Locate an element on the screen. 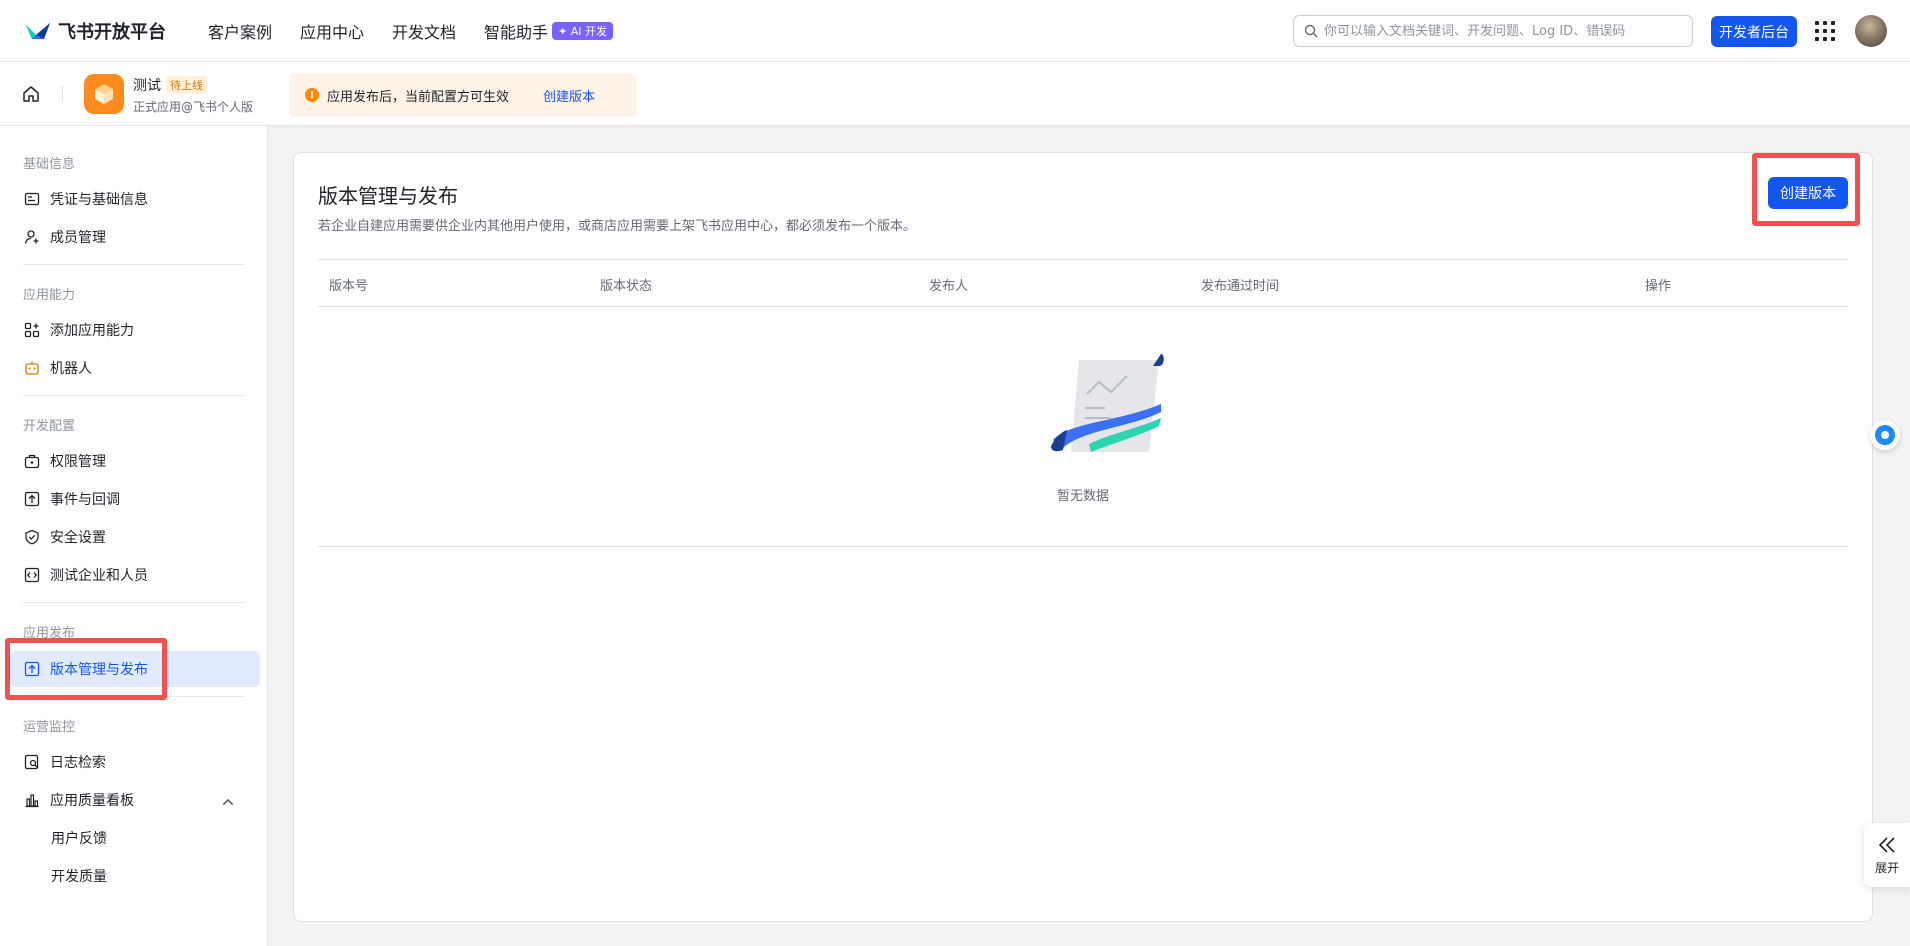 This screenshot has height=946, width=1910. expand-panel-button: 展开 is located at coordinates (1887, 855).